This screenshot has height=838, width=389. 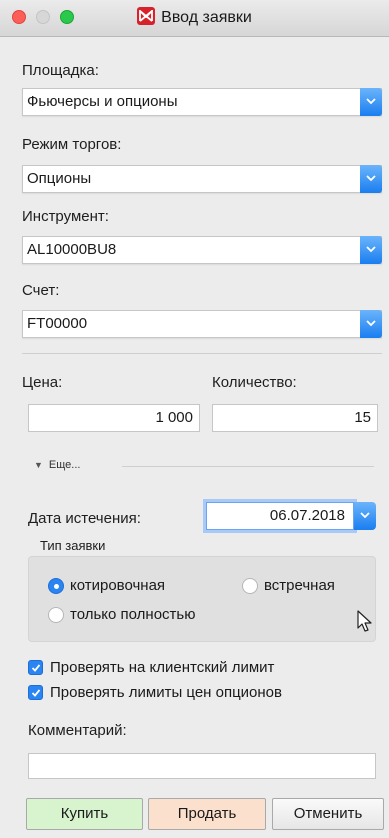 I want to click on mode-select: Опционы, so click(x=202, y=179).